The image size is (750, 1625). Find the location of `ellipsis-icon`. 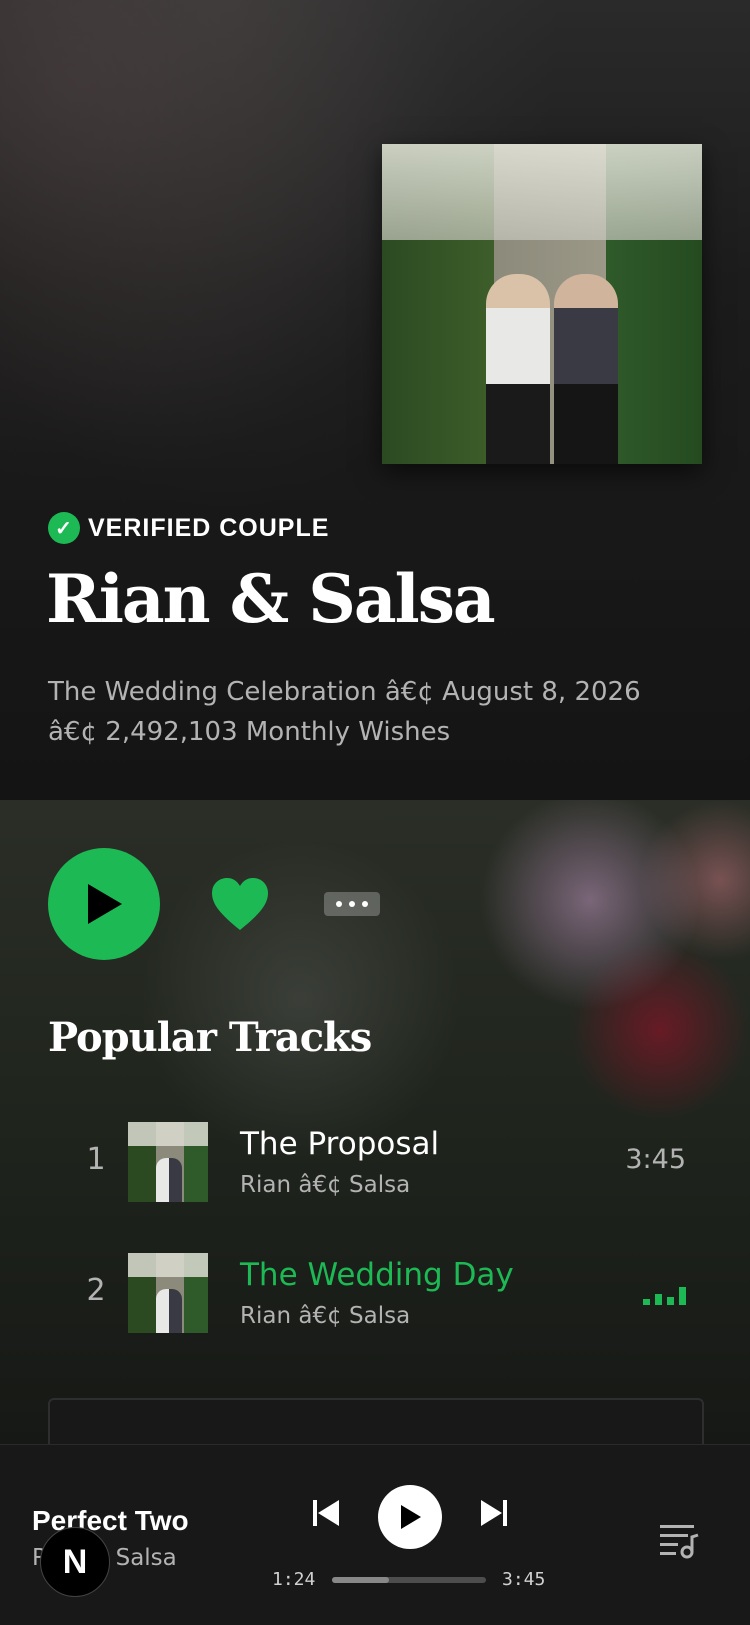

ellipsis-icon is located at coordinates (352, 904).